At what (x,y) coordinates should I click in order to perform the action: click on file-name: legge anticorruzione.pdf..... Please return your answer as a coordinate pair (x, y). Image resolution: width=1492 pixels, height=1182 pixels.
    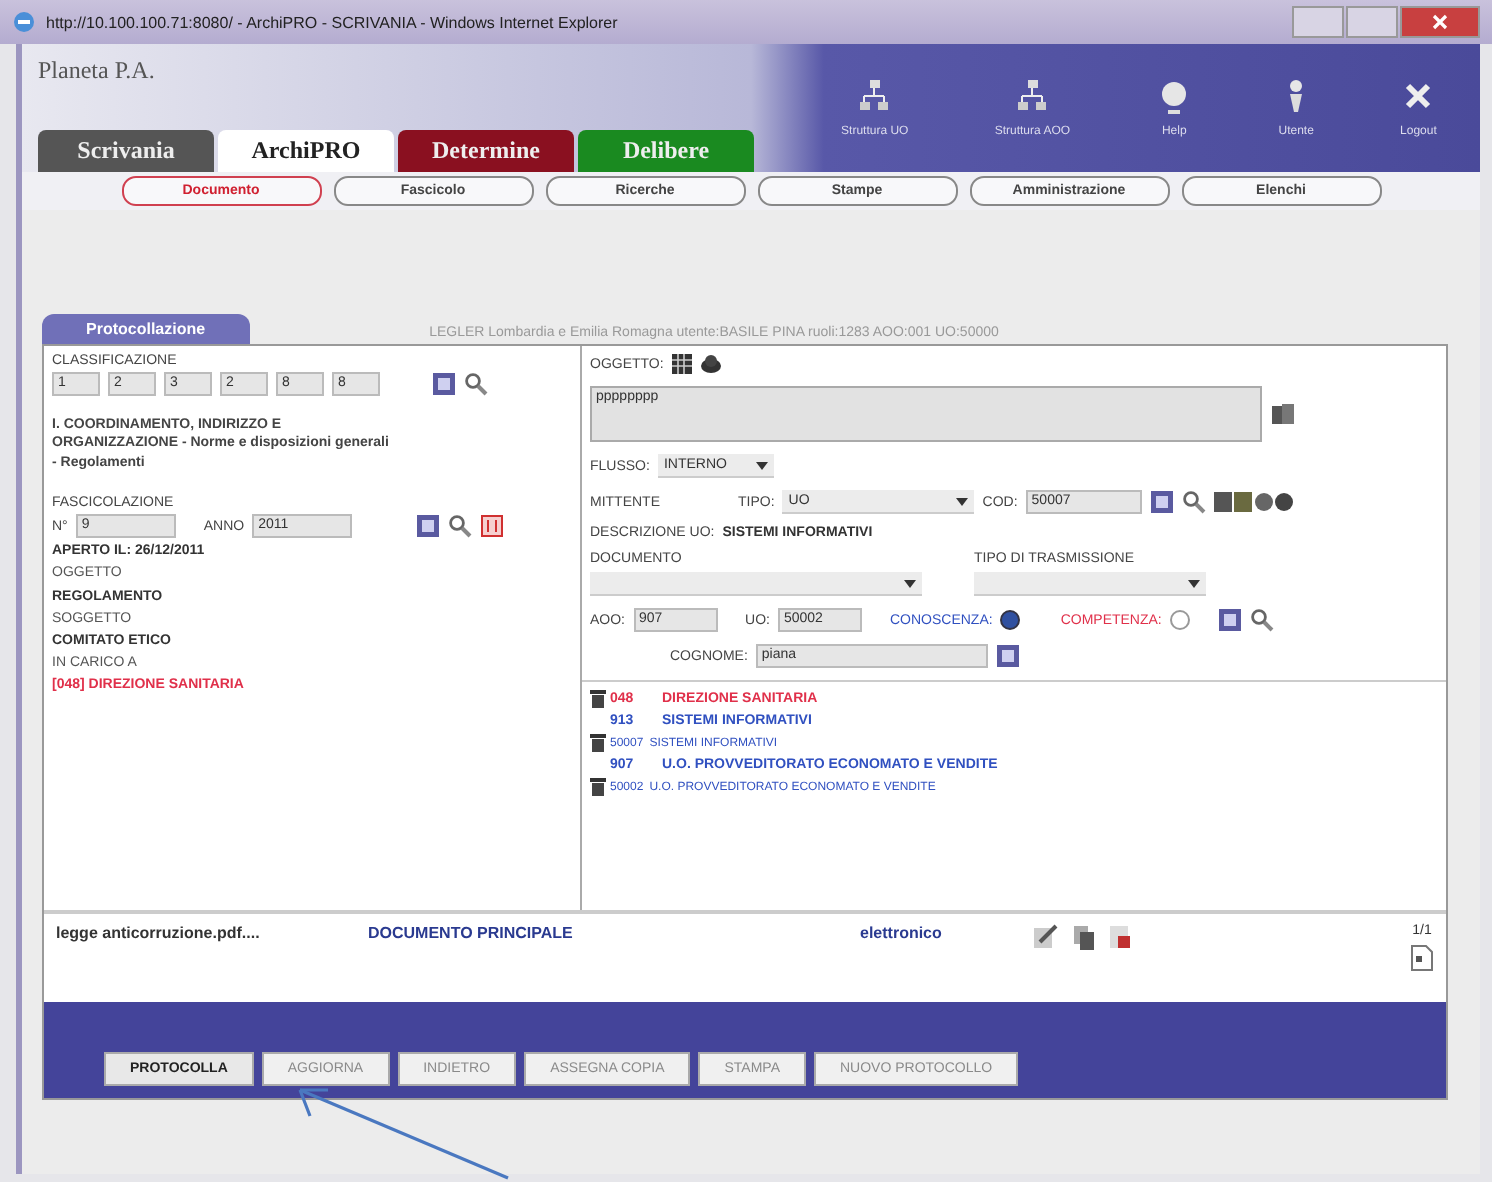
    Looking at the image, I should click on (206, 933).